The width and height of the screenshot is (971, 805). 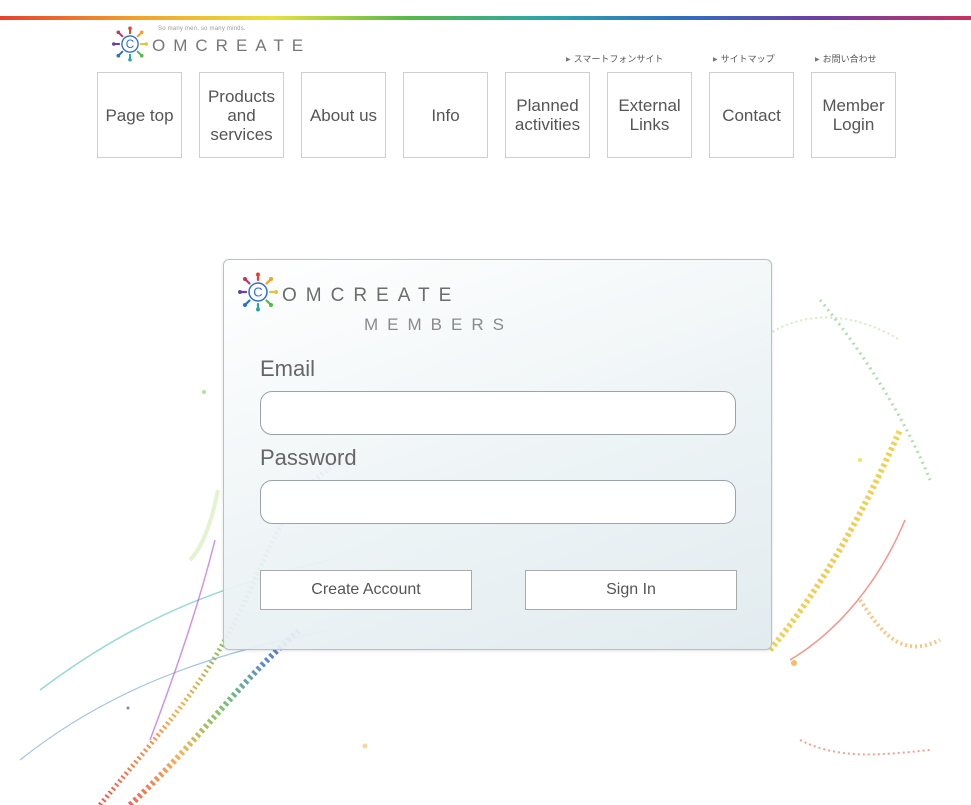 What do you see at coordinates (498, 502) in the screenshot?
I see `password-field` at bounding box center [498, 502].